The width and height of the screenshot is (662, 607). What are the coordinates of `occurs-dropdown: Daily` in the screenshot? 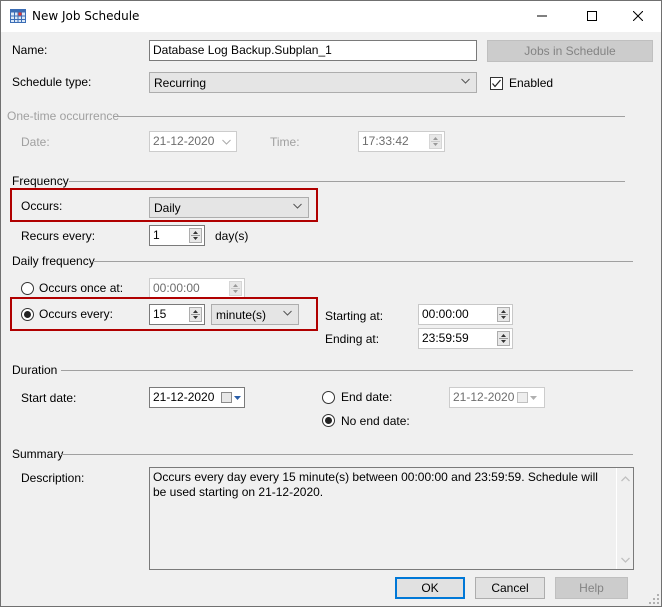 It's located at (229, 207).